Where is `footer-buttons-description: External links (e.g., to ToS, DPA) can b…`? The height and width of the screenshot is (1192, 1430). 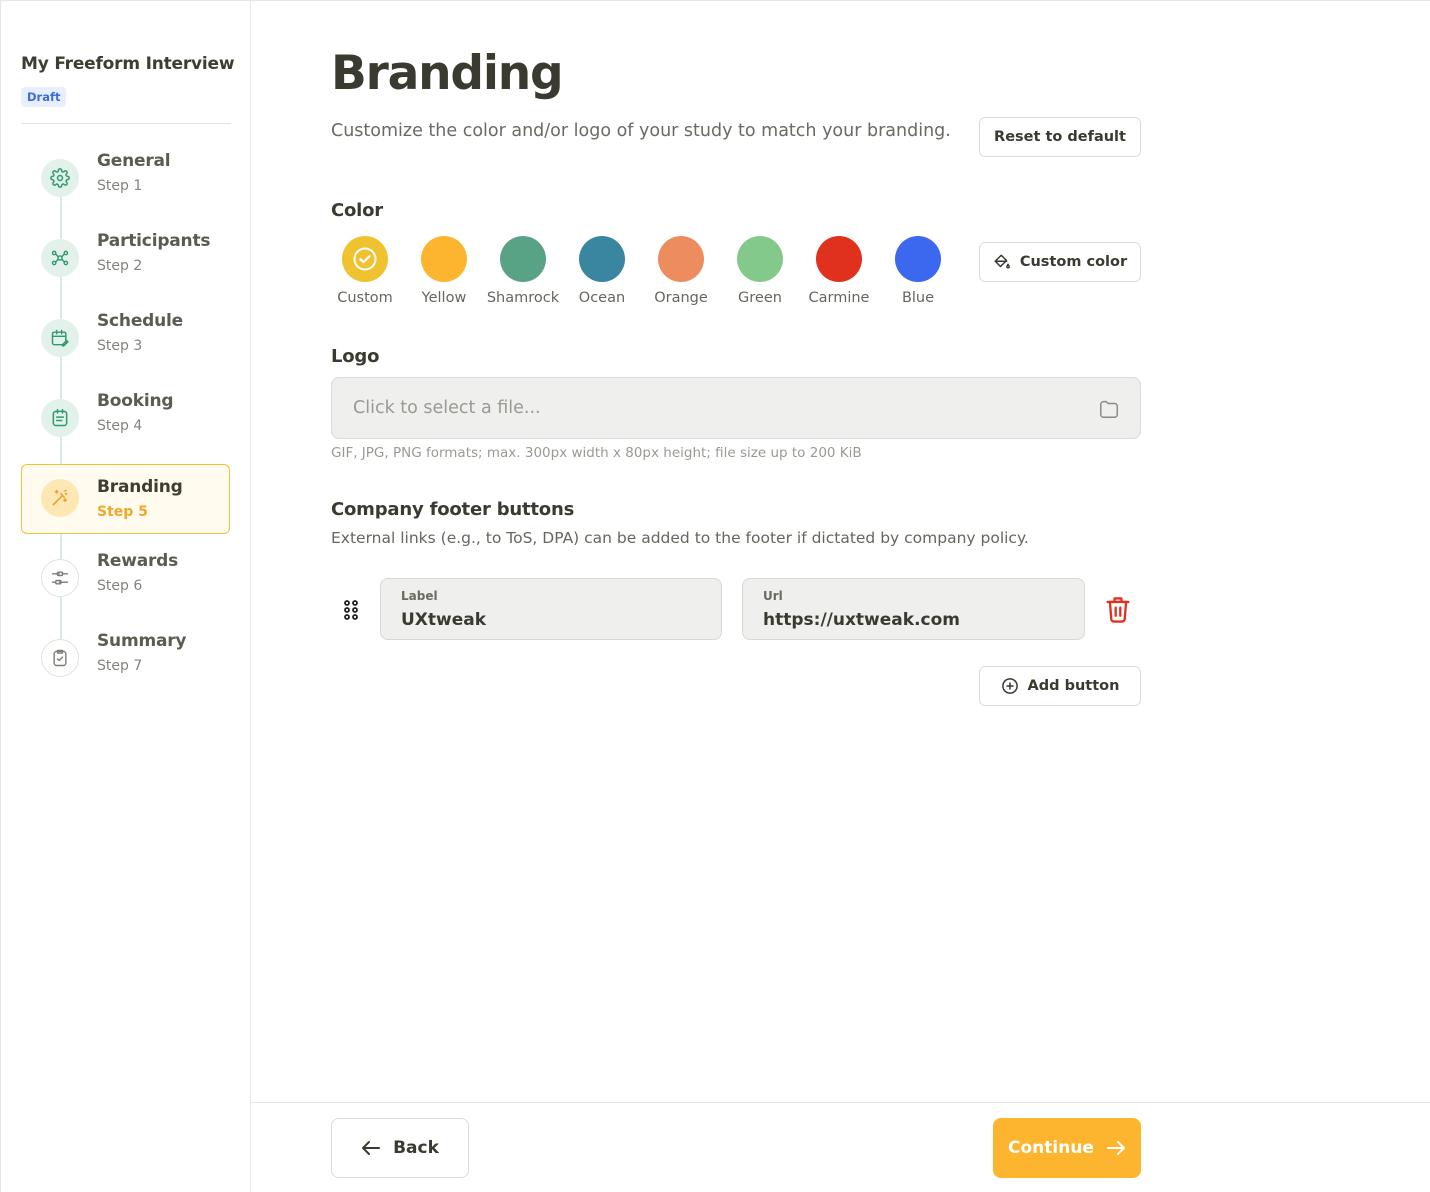 footer-buttons-description: External links (e.g., to ToS, DPA) can b… is located at coordinates (680, 538).